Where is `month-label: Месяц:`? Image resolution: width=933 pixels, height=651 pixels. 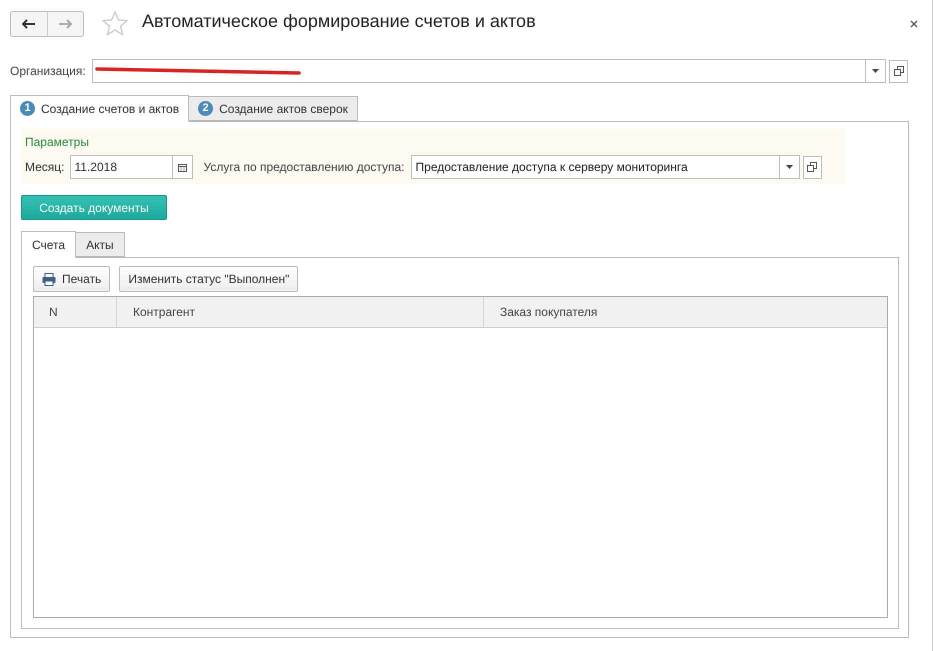
month-label: Месяц: is located at coordinates (45, 167).